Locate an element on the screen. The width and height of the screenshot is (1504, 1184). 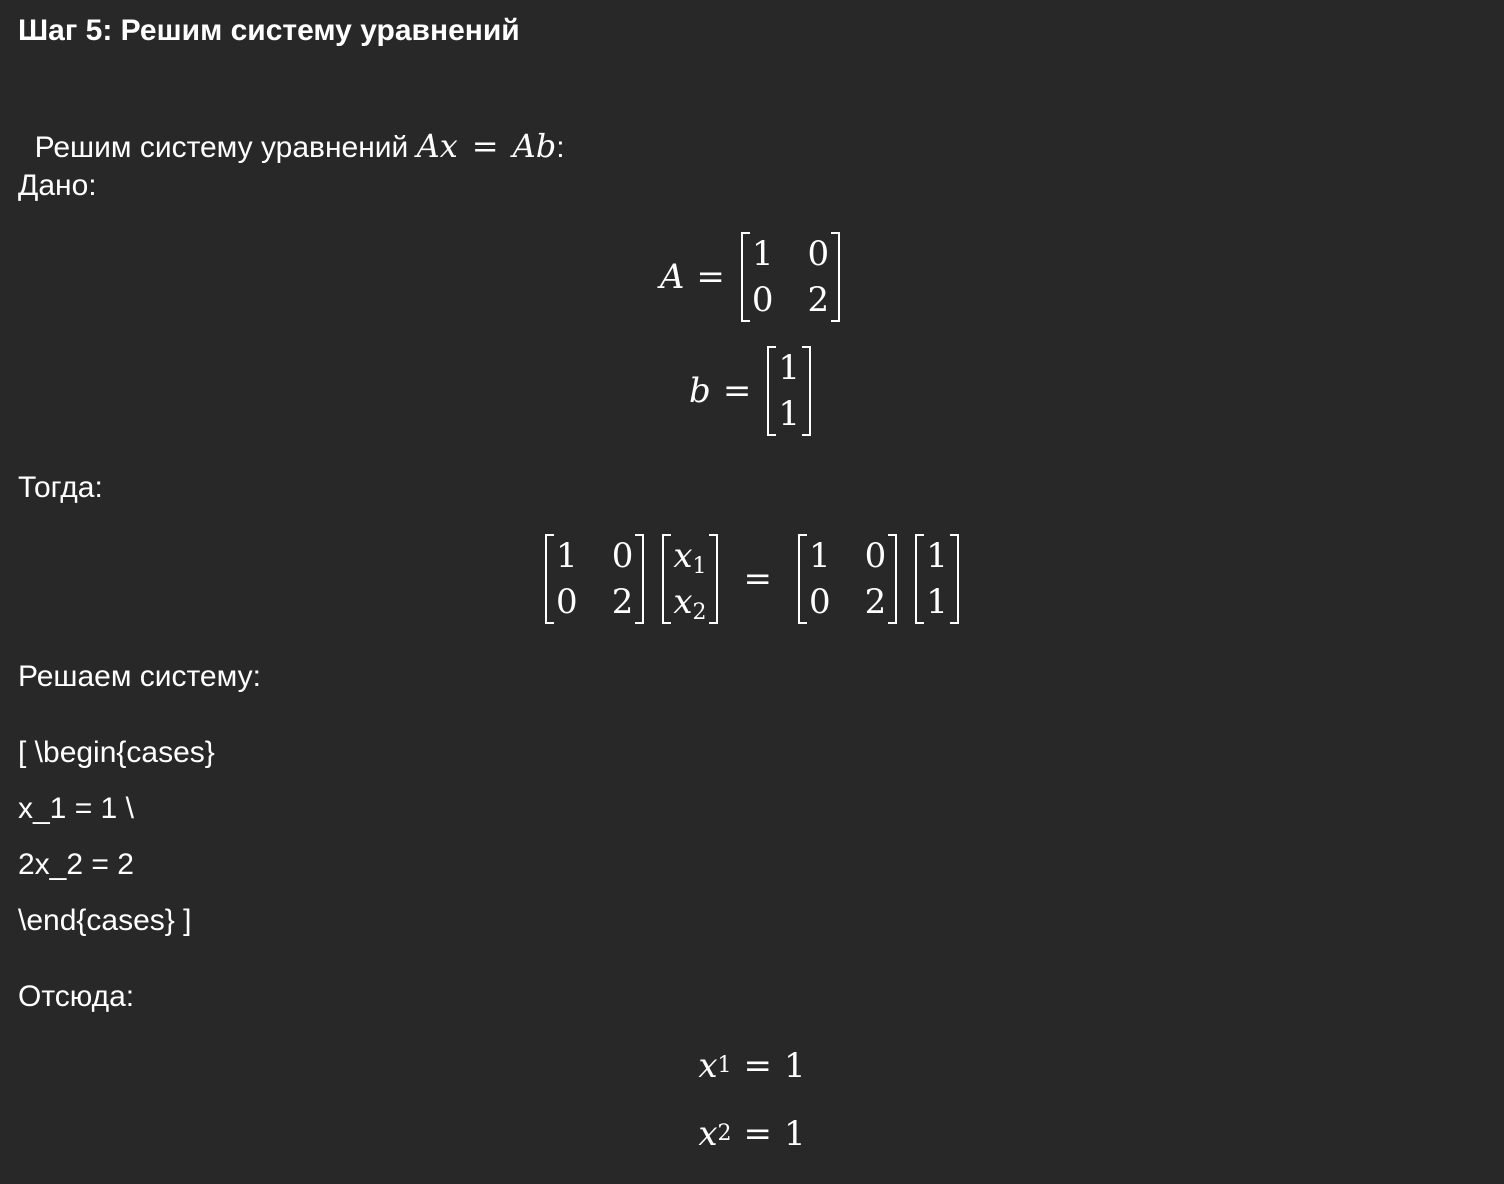
raw-latex-line: x_1 = 1 \ is located at coordinates (76, 808).